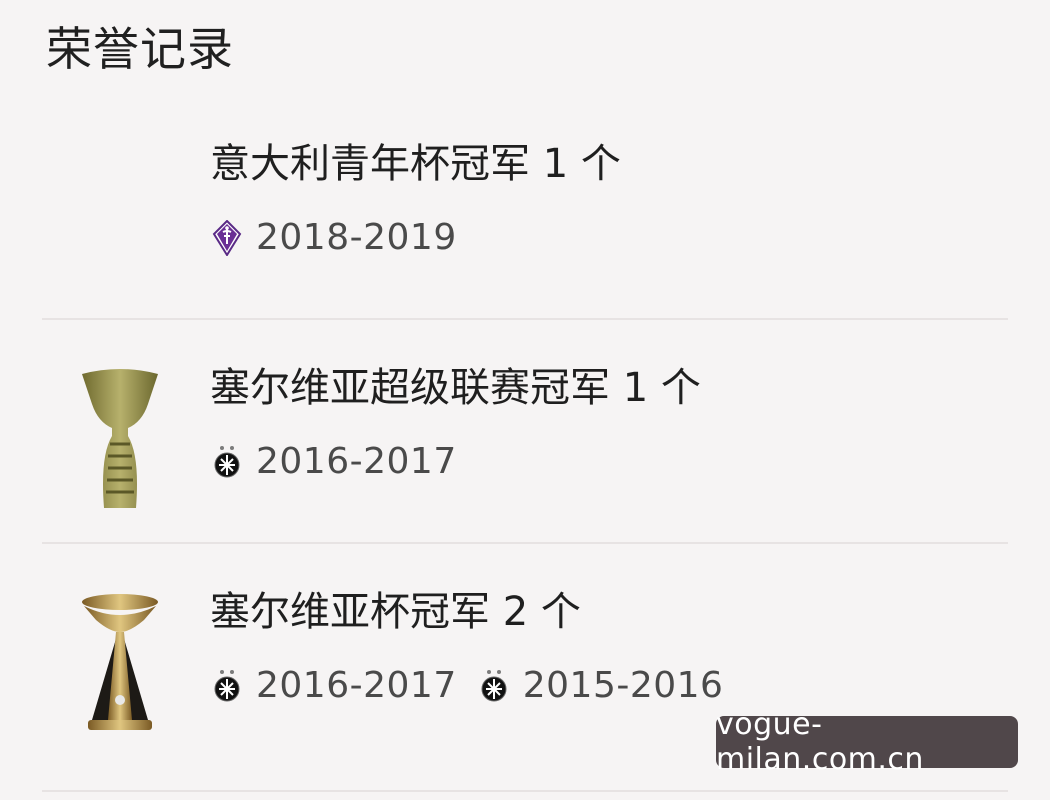  I want to click on page-title: 荣誉记录, so click(140, 49).